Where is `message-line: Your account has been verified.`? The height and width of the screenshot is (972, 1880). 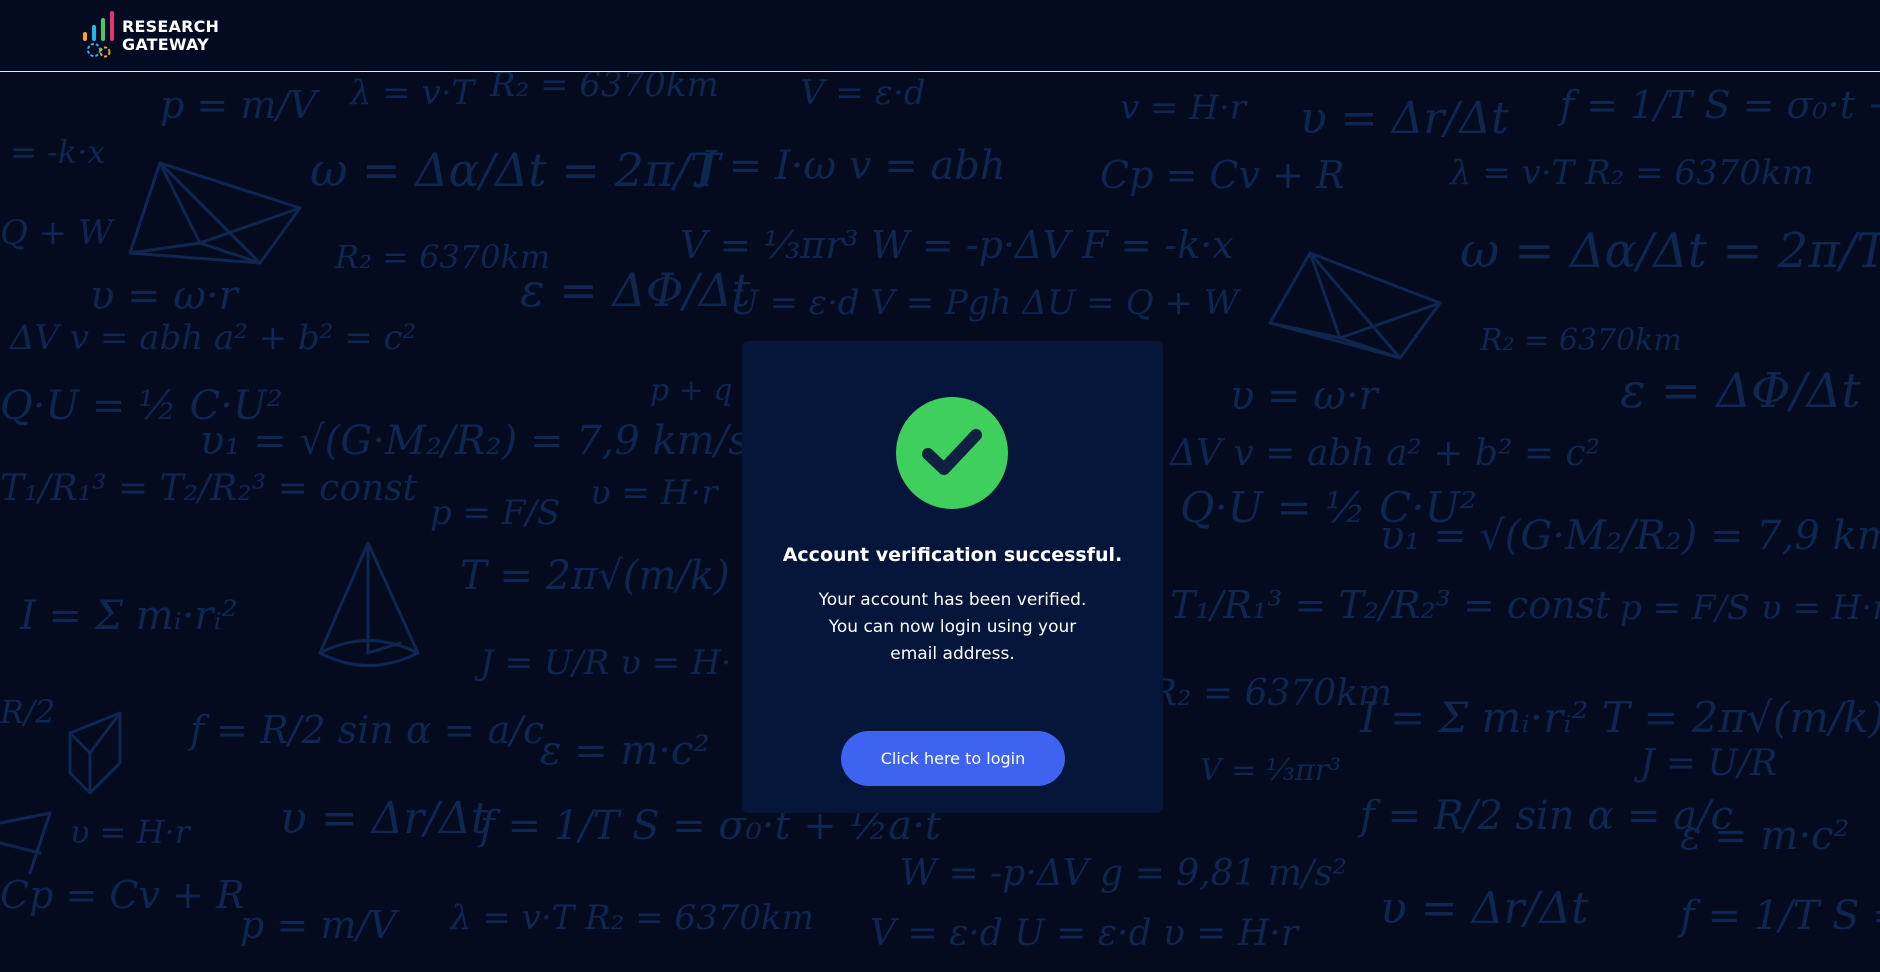 message-line: Your account has been verified. is located at coordinates (952, 600).